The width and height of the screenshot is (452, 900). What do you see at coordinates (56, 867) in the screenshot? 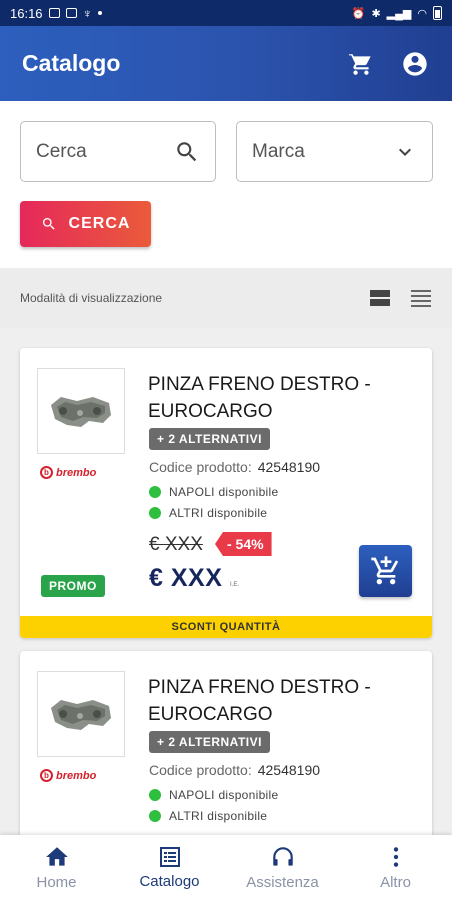
I see `nav-home: Home` at bounding box center [56, 867].